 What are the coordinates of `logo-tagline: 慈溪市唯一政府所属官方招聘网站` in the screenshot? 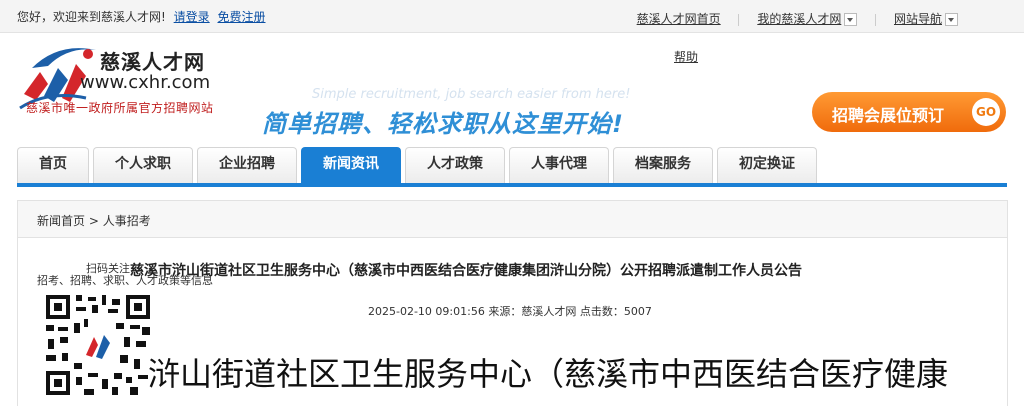 It's located at (120, 108).